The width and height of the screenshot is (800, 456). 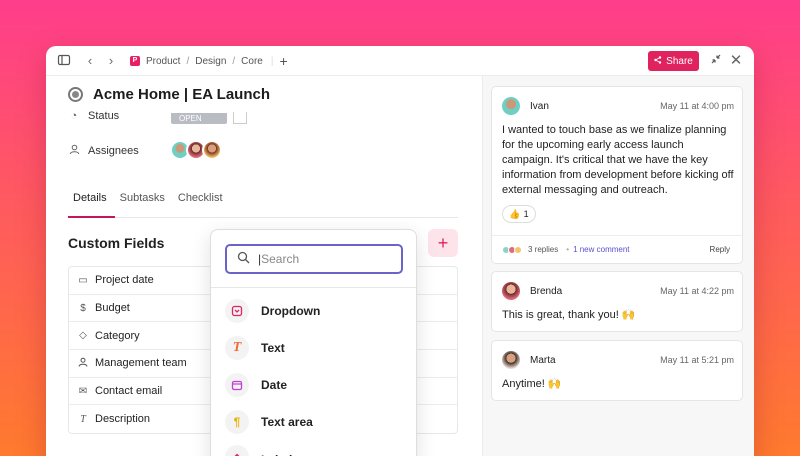 What do you see at coordinates (679, 61) in the screenshot?
I see `share-label: Share` at bounding box center [679, 61].